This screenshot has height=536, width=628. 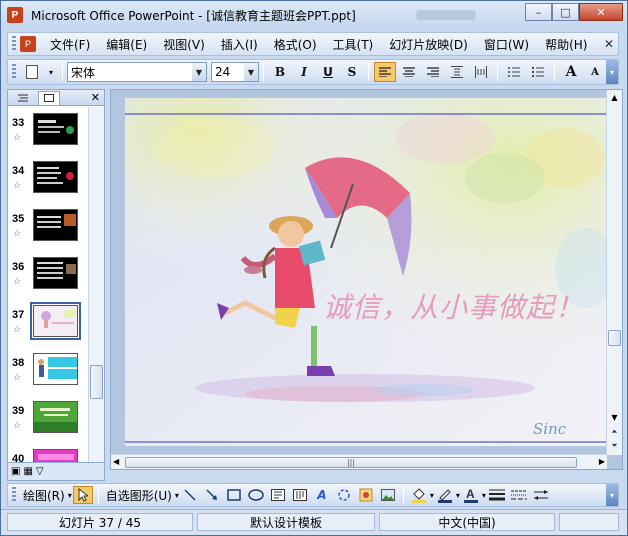 What do you see at coordinates (139, 495) in the screenshot?
I see `autoshapes-menu-button: 自选图形(U)` at bounding box center [139, 495].